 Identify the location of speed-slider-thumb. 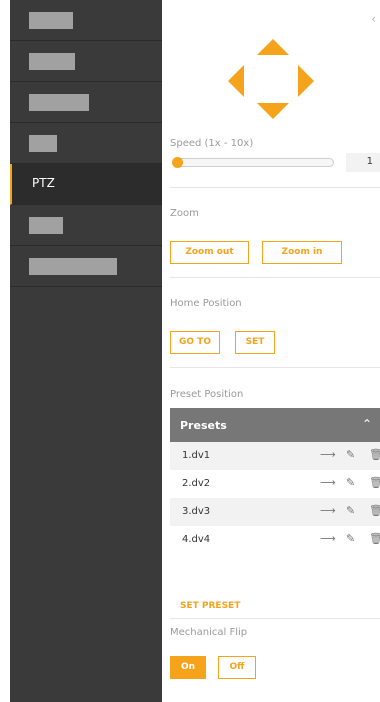
(177, 162).